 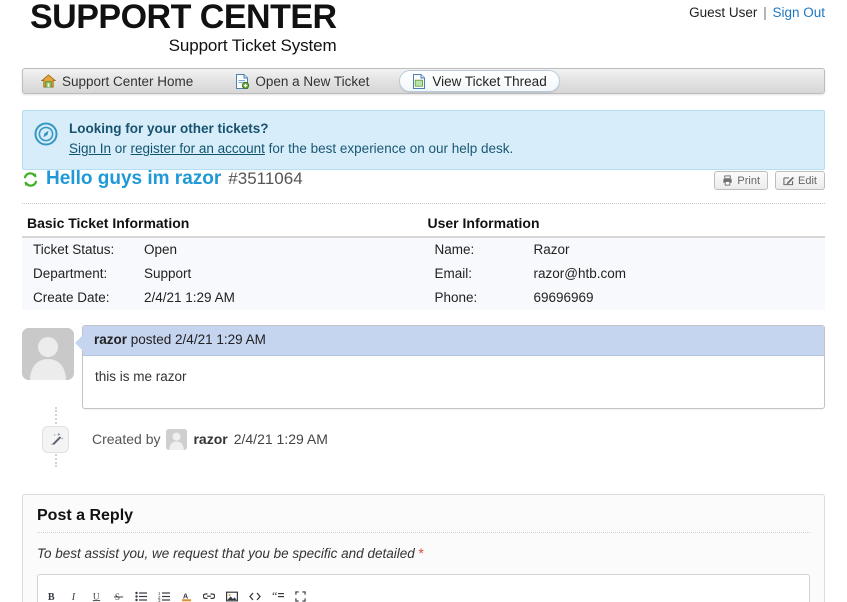 What do you see at coordinates (278, 595) in the screenshot?
I see `quote-icon: “` at bounding box center [278, 595].